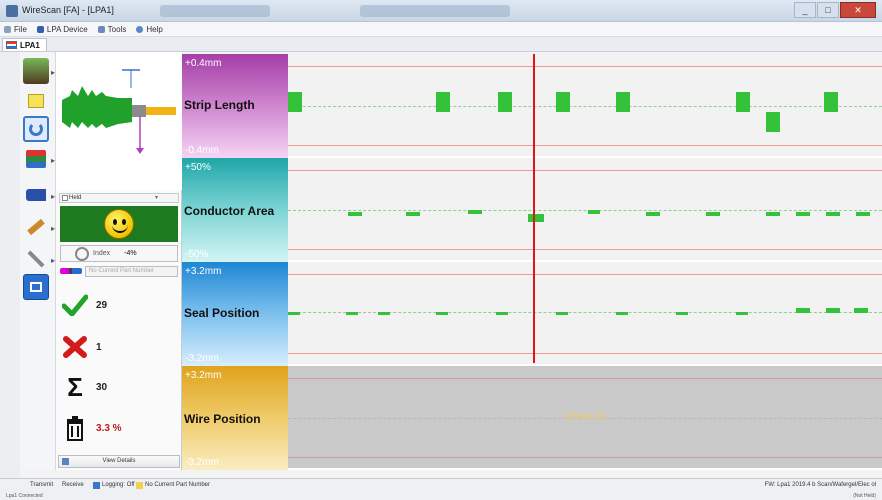  I want to click on device-icon, so click(40, 29).